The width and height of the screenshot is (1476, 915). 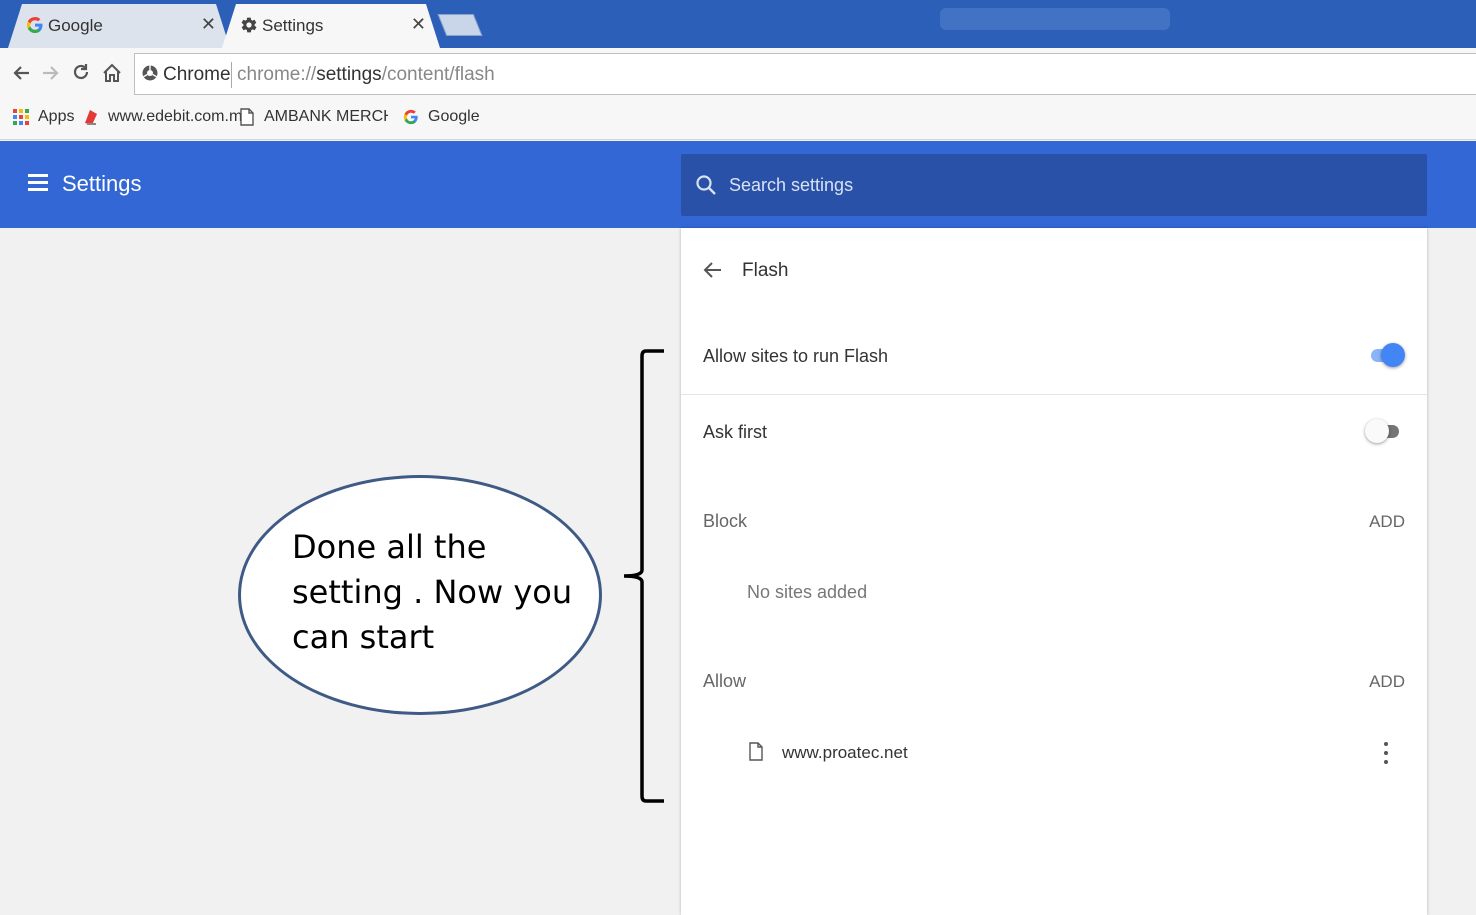 I want to click on ask-first-toggle, so click(x=1383, y=431).